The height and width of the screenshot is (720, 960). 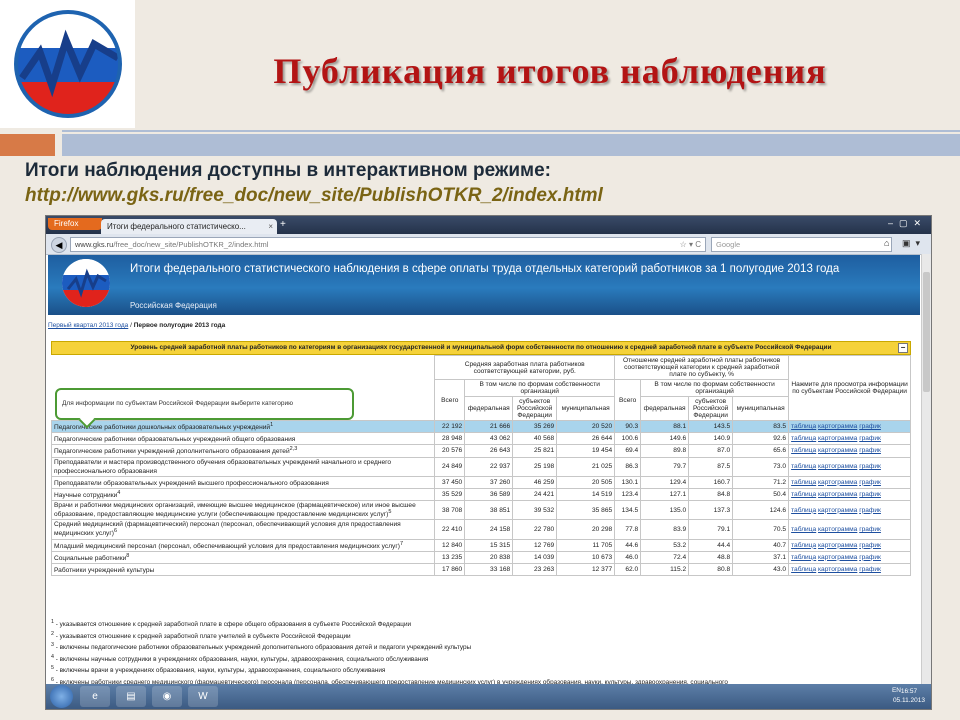 I want to click on window-controls: –▢✕, so click(x=907, y=223).